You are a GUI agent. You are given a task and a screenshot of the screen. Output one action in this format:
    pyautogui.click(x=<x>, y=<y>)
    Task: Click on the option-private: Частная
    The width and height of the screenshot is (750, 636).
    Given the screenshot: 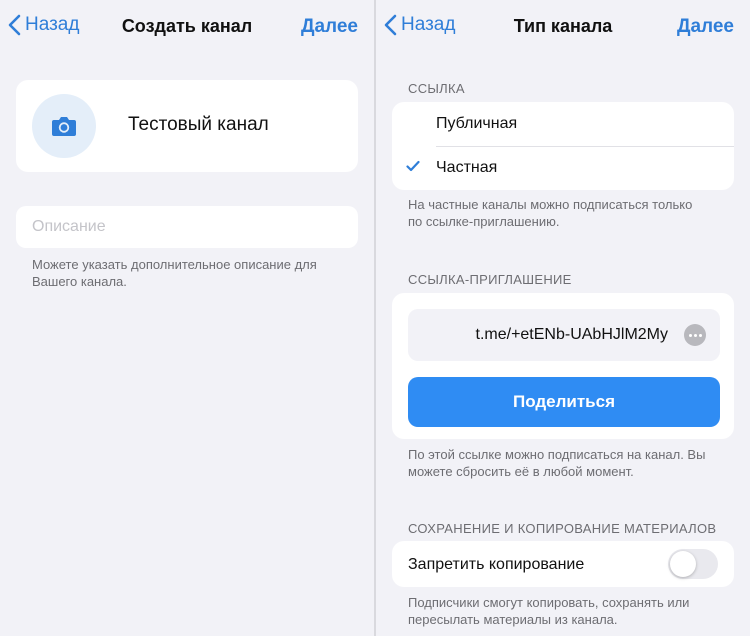 What is the action you would take?
    pyautogui.click(x=563, y=168)
    